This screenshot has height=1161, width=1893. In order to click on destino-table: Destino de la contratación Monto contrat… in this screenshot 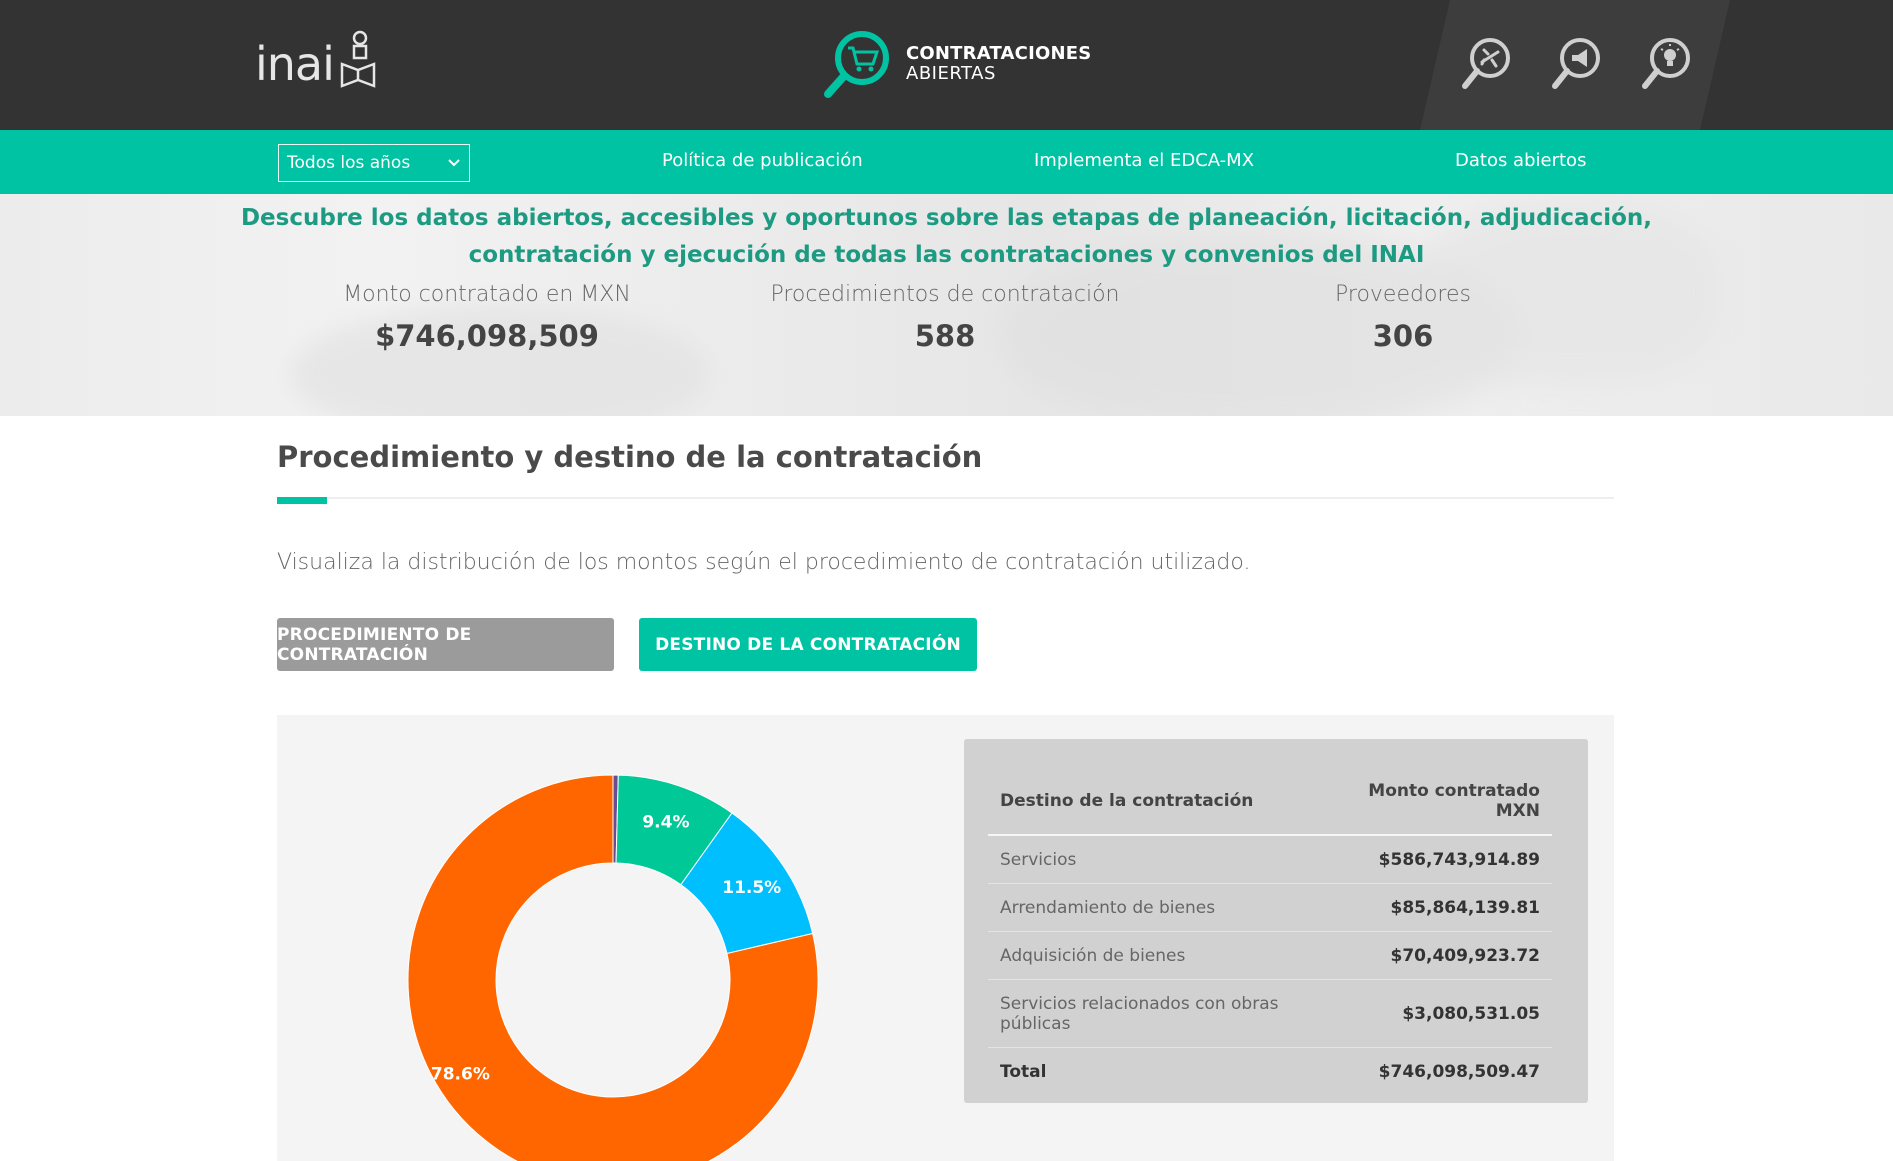, I will do `click(1270, 933)`.